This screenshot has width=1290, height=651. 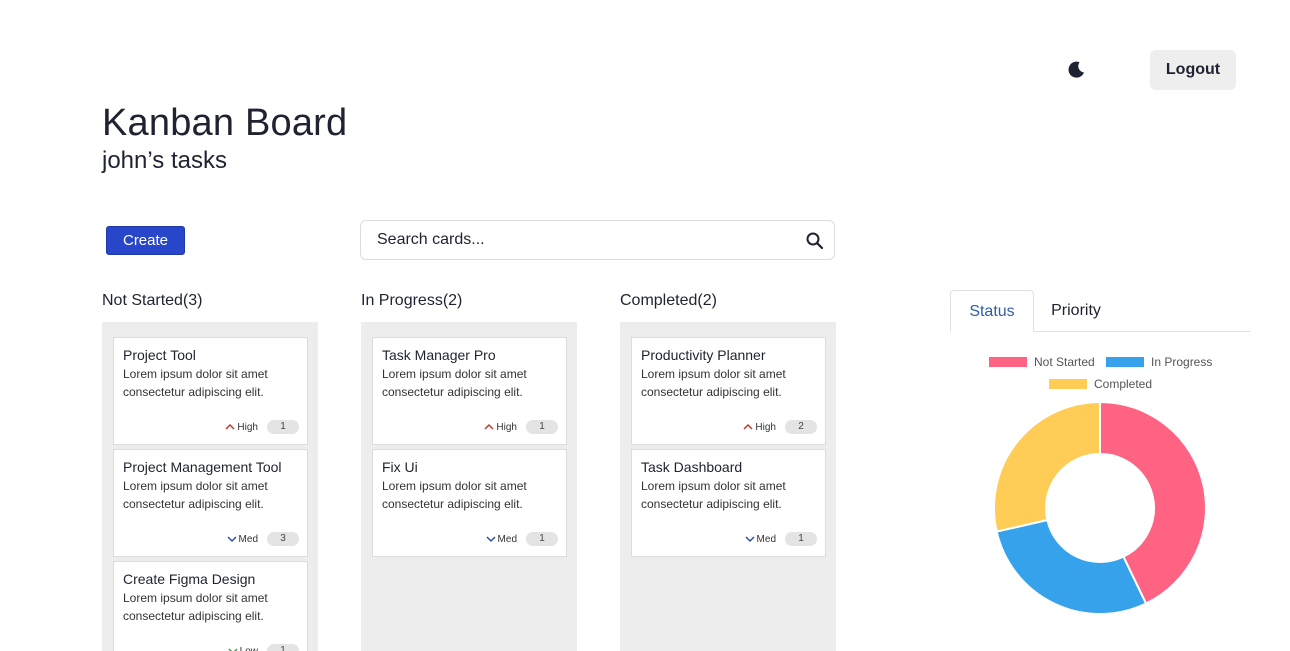 I want to click on search-box, so click(x=597, y=240).